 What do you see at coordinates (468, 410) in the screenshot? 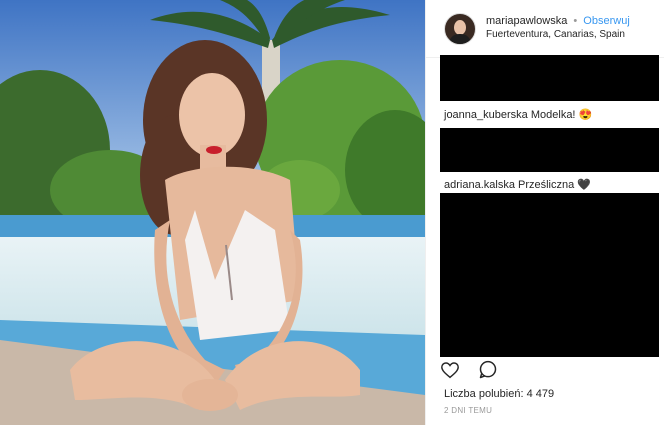
I see `post-timestamp: 2 DNI TEMU` at bounding box center [468, 410].